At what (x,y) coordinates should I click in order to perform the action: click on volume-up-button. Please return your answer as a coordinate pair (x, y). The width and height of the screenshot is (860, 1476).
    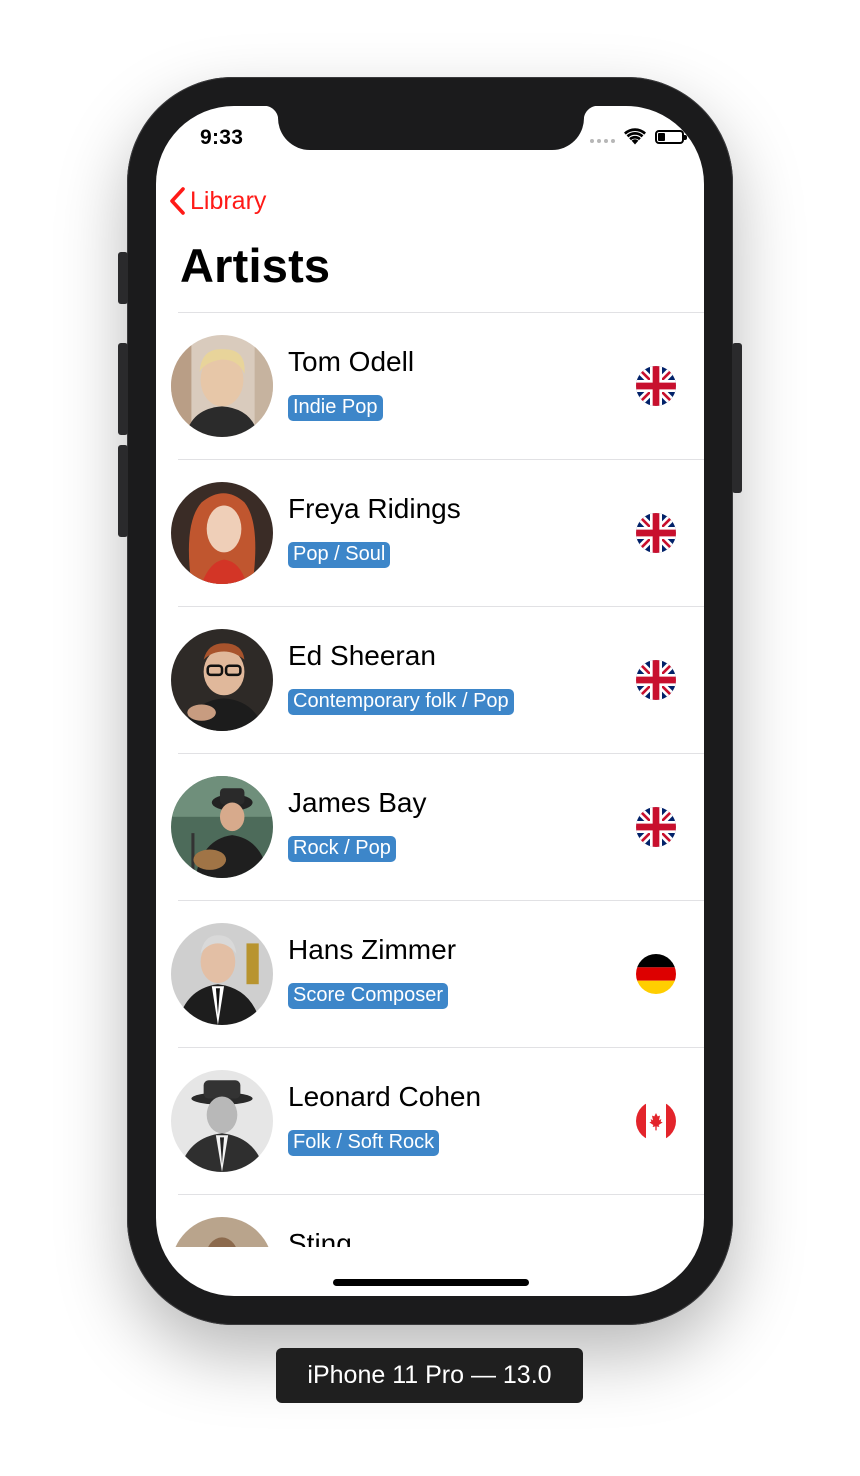
    Looking at the image, I should click on (123, 389).